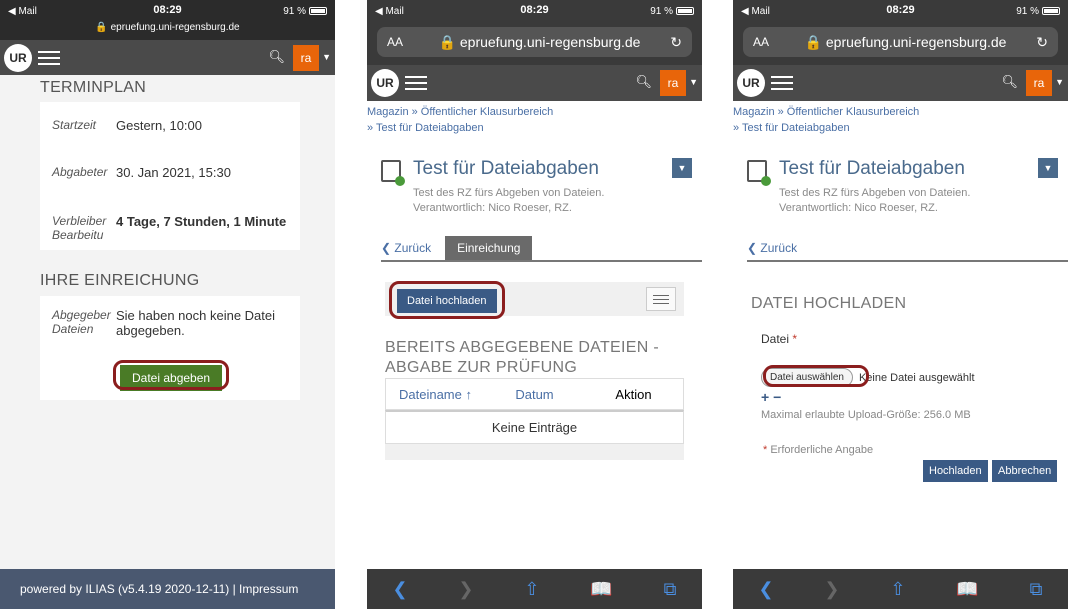 The width and height of the screenshot is (1068, 609). I want to click on row-key: Startzeit, so click(74, 125).